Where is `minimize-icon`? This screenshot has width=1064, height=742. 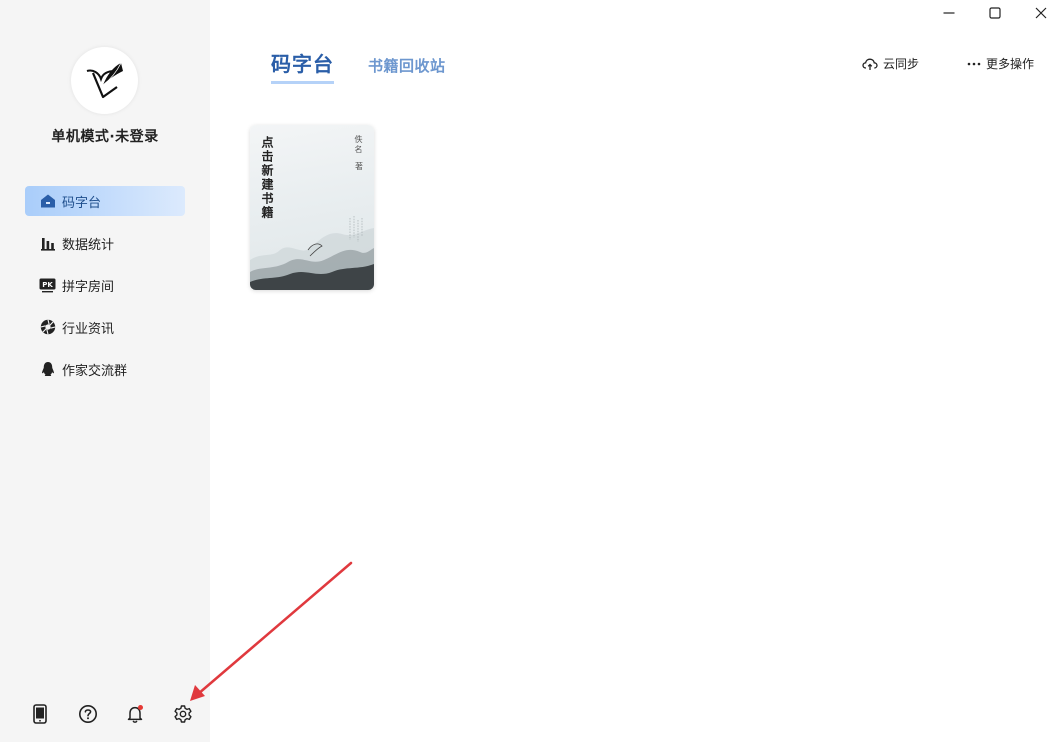 minimize-icon is located at coordinates (949, 13).